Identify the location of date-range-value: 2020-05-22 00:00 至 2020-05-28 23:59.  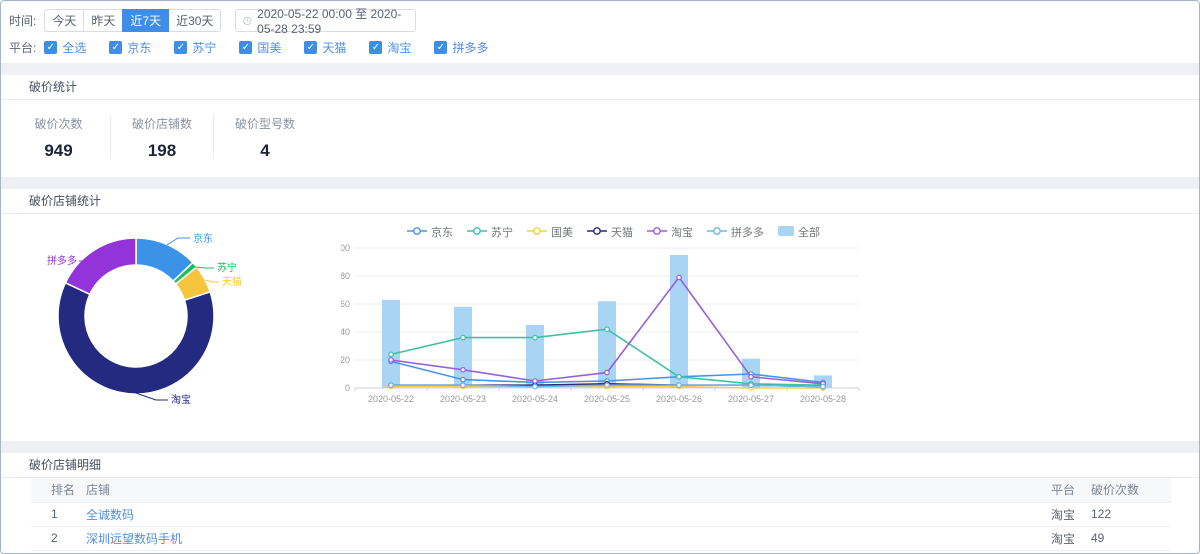
(329, 21).